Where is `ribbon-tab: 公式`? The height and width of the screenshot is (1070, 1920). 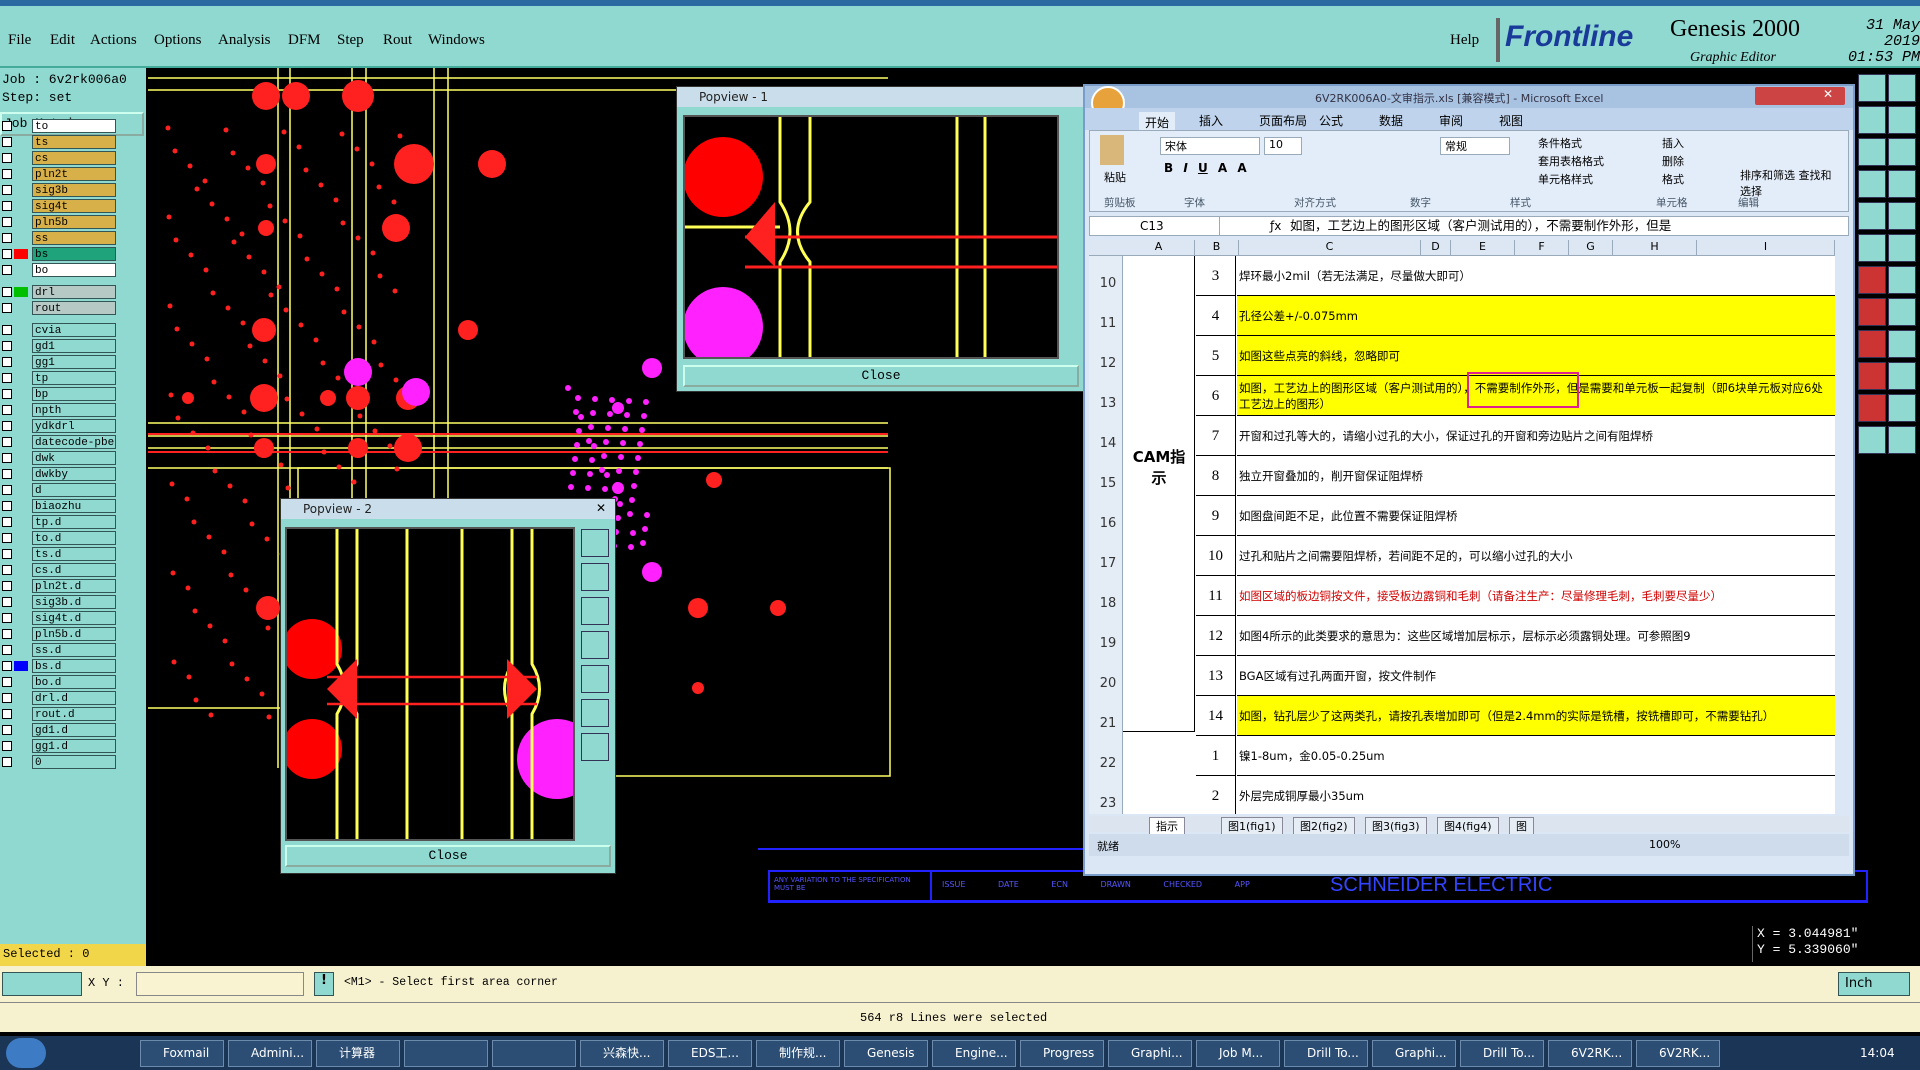
ribbon-tab: 公式 is located at coordinates (1331, 120).